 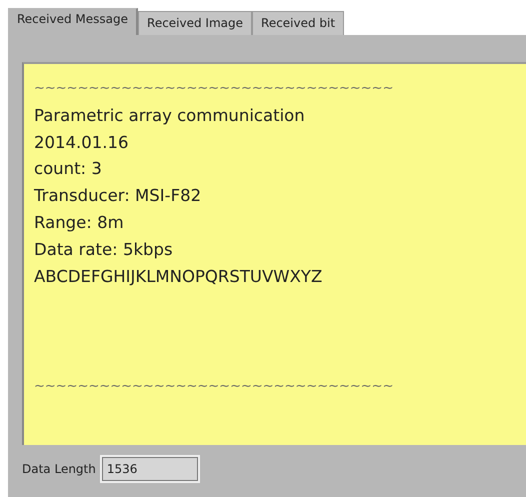 What do you see at coordinates (195, 23) in the screenshot?
I see `tab: Received Image` at bounding box center [195, 23].